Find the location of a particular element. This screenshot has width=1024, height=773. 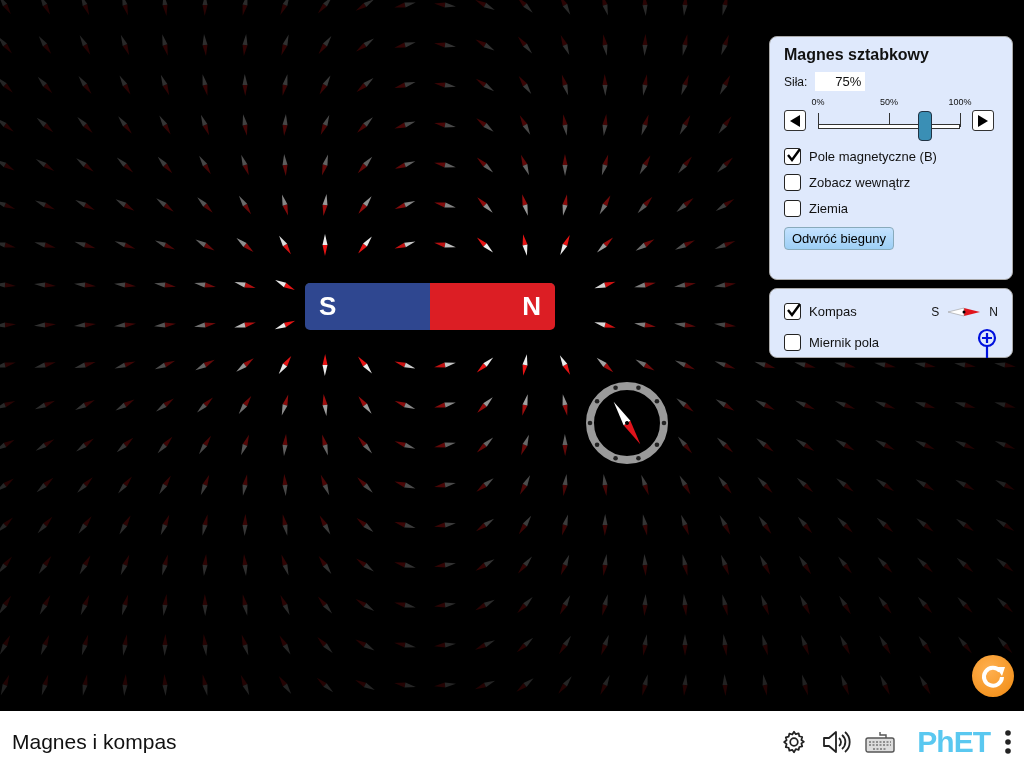

tick-label: 100% is located at coordinates (960, 102).